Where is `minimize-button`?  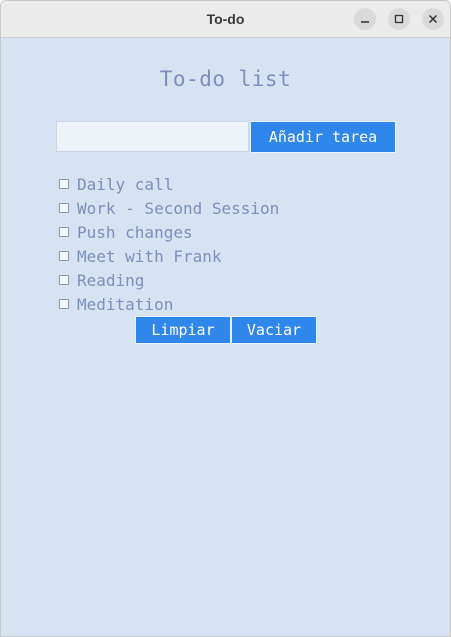 minimize-button is located at coordinates (365, 19).